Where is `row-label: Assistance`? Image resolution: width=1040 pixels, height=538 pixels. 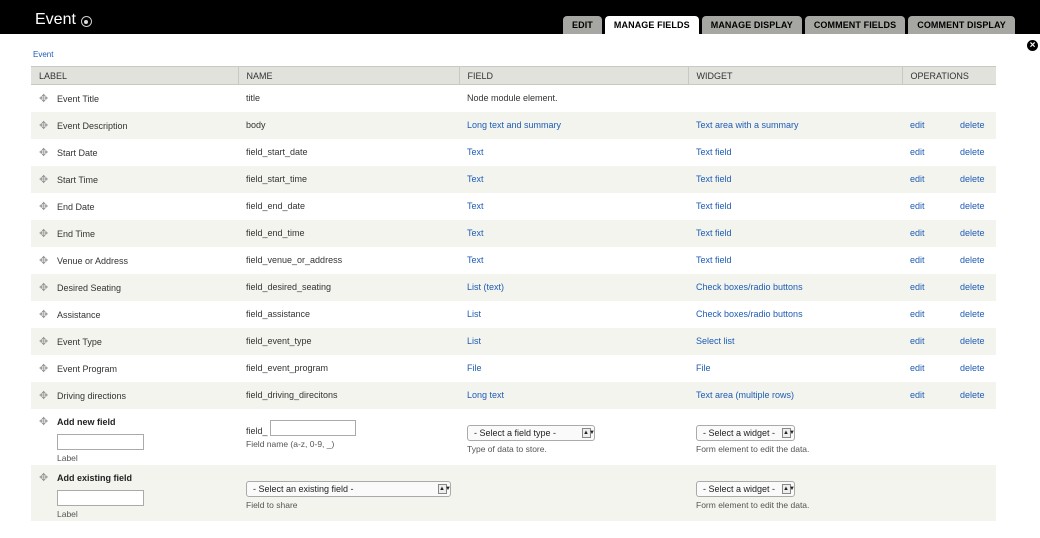
row-label: Assistance is located at coordinates (79, 314).